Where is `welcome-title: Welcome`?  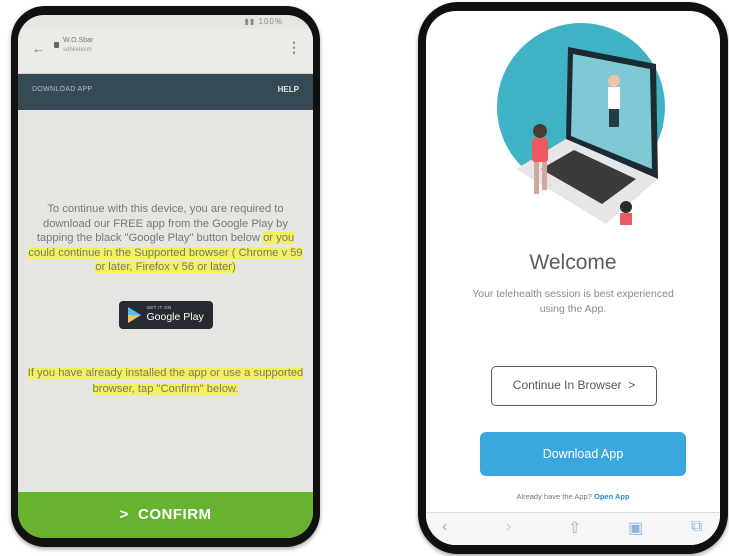 welcome-title: Welcome is located at coordinates (573, 262).